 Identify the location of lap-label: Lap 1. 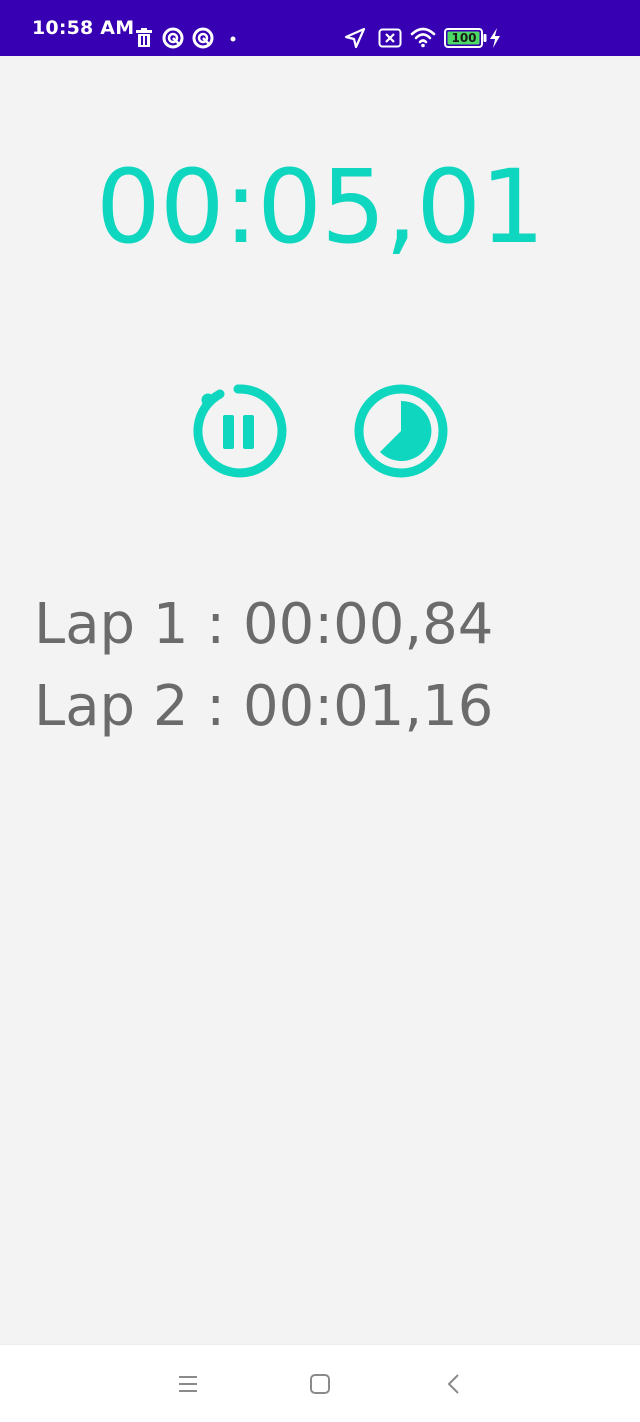
(111, 624).